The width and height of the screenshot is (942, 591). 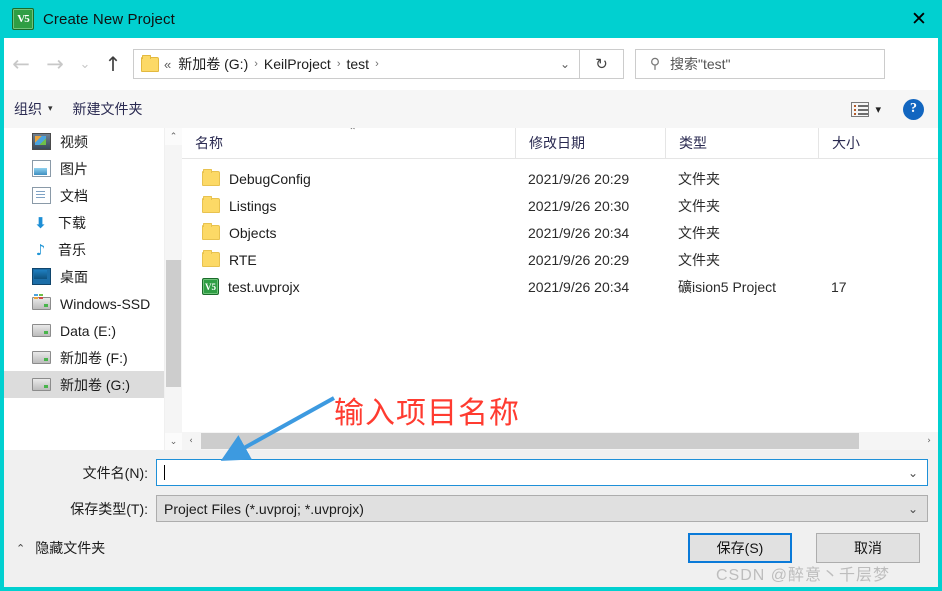 I want to click on caret-down-icon: ▾, so click(x=50, y=109).